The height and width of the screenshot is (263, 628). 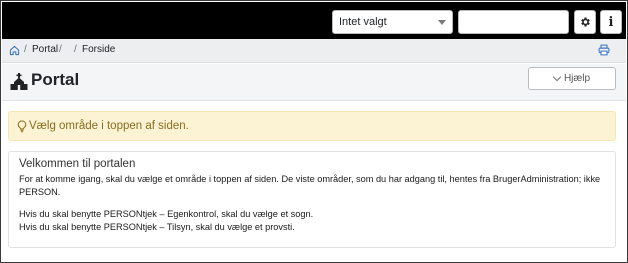 What do you see at coordinates (392, 22) in the screenshot?
I see `area-select: Intet valgt` at bounding box center [392, 22].